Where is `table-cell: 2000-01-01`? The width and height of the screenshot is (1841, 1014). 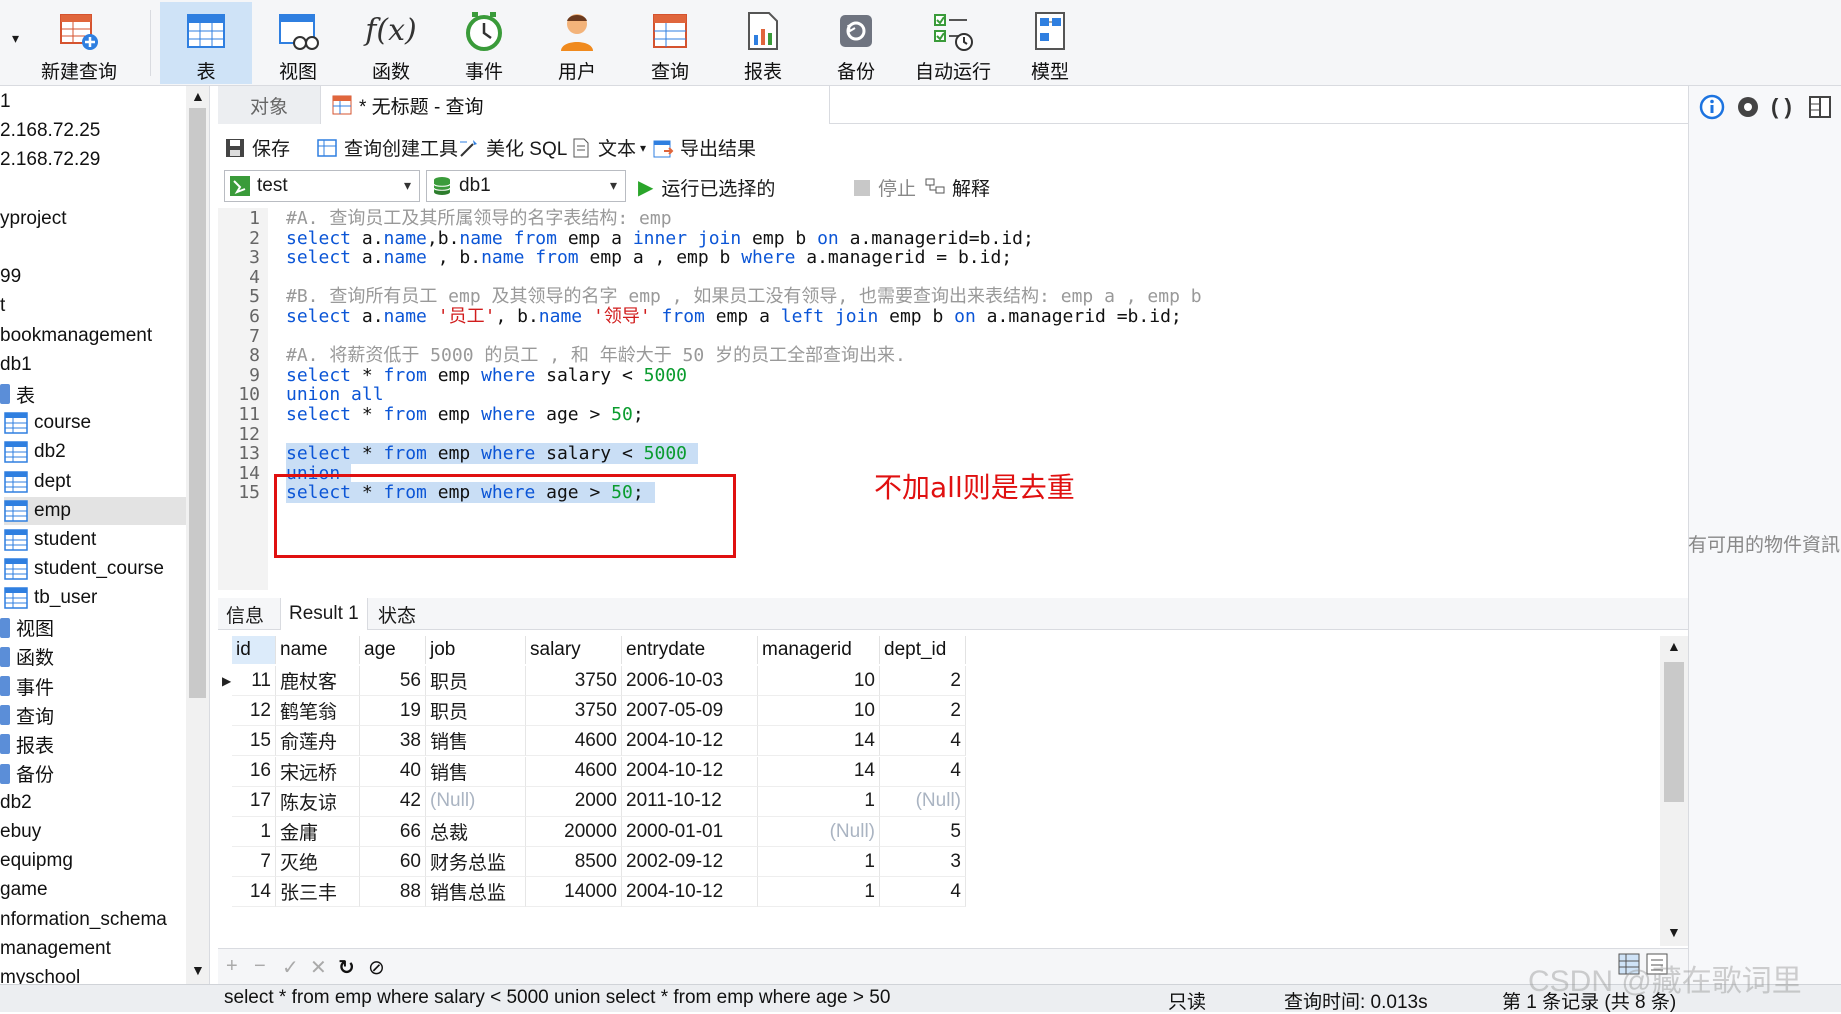 table-cell: 2000-01-01 is located at coordinates (690, 832).